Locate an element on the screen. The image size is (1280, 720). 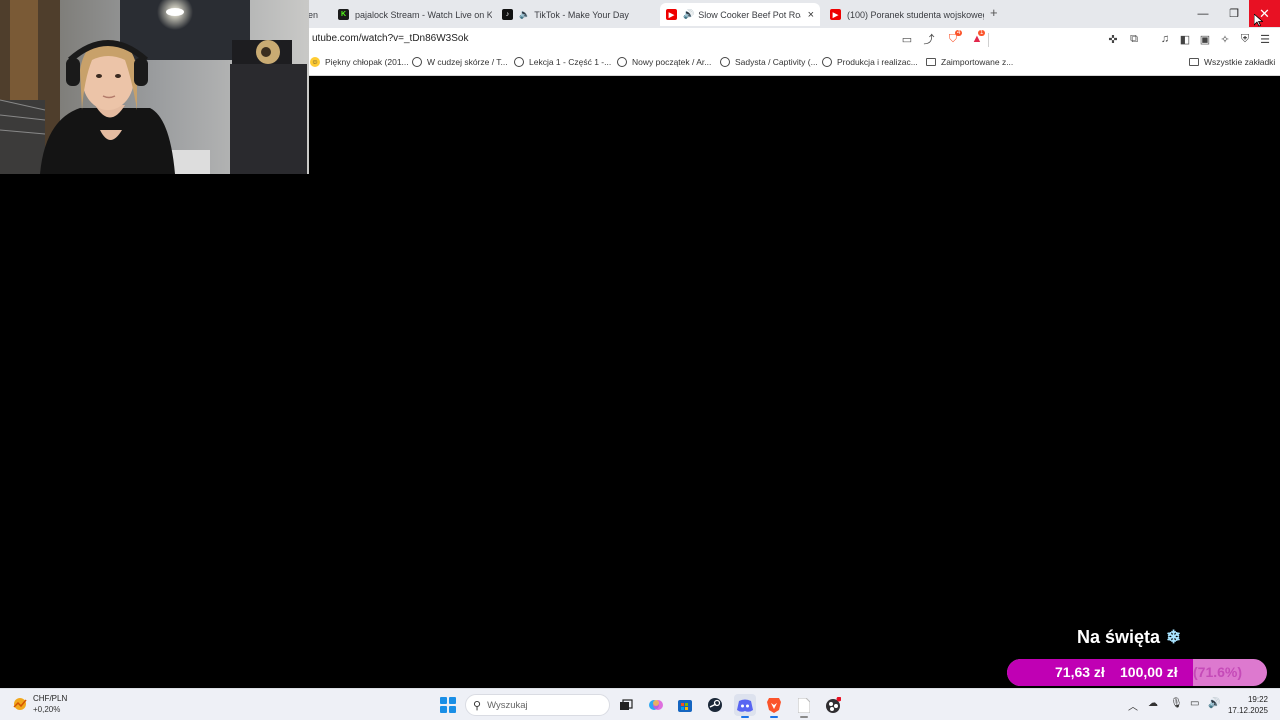
close-tab-icon: × is located at coordinates (811, 15).